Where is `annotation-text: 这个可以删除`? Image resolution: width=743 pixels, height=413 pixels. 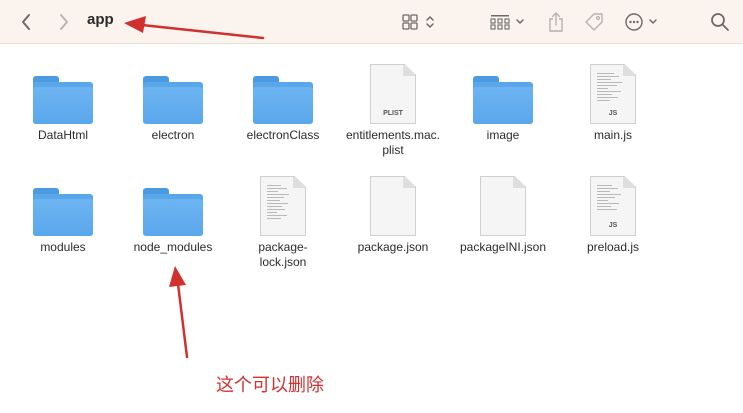
annotation-text: 这个可以删除 is located at coordinates (270, 385).